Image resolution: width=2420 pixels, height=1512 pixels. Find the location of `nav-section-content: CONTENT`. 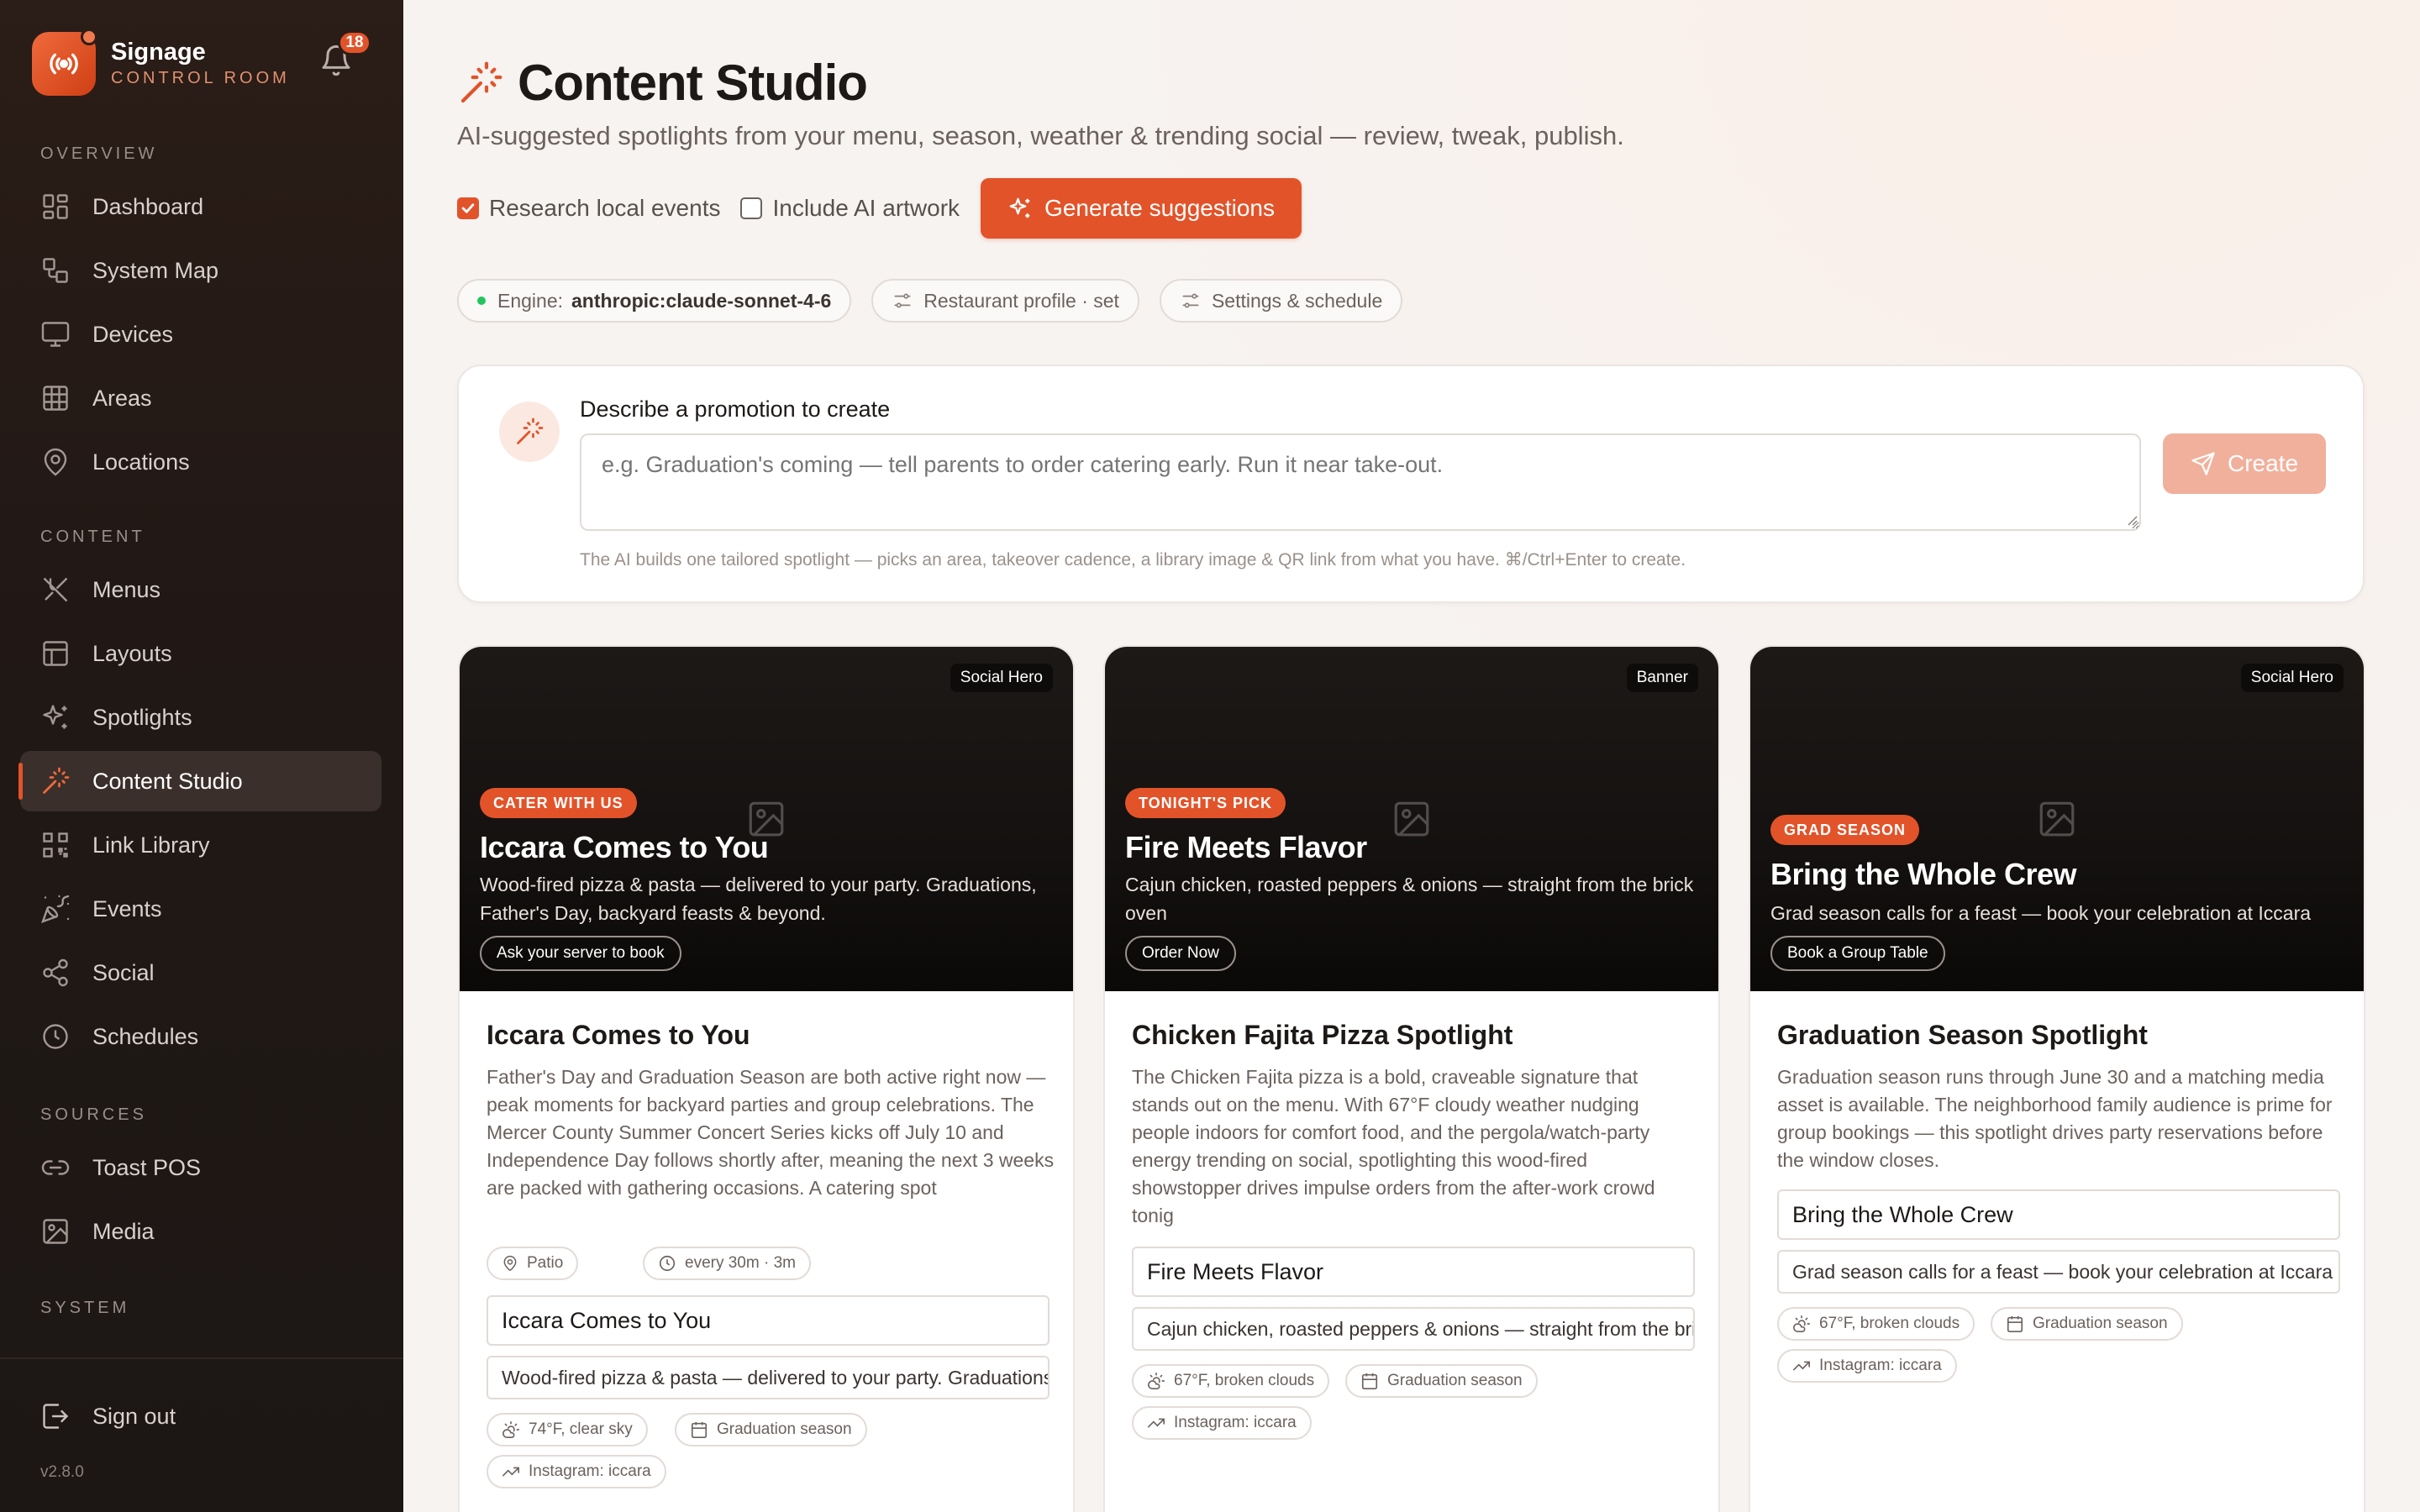

nav-section-content: CONTENT is located at coordinates (92, 537).